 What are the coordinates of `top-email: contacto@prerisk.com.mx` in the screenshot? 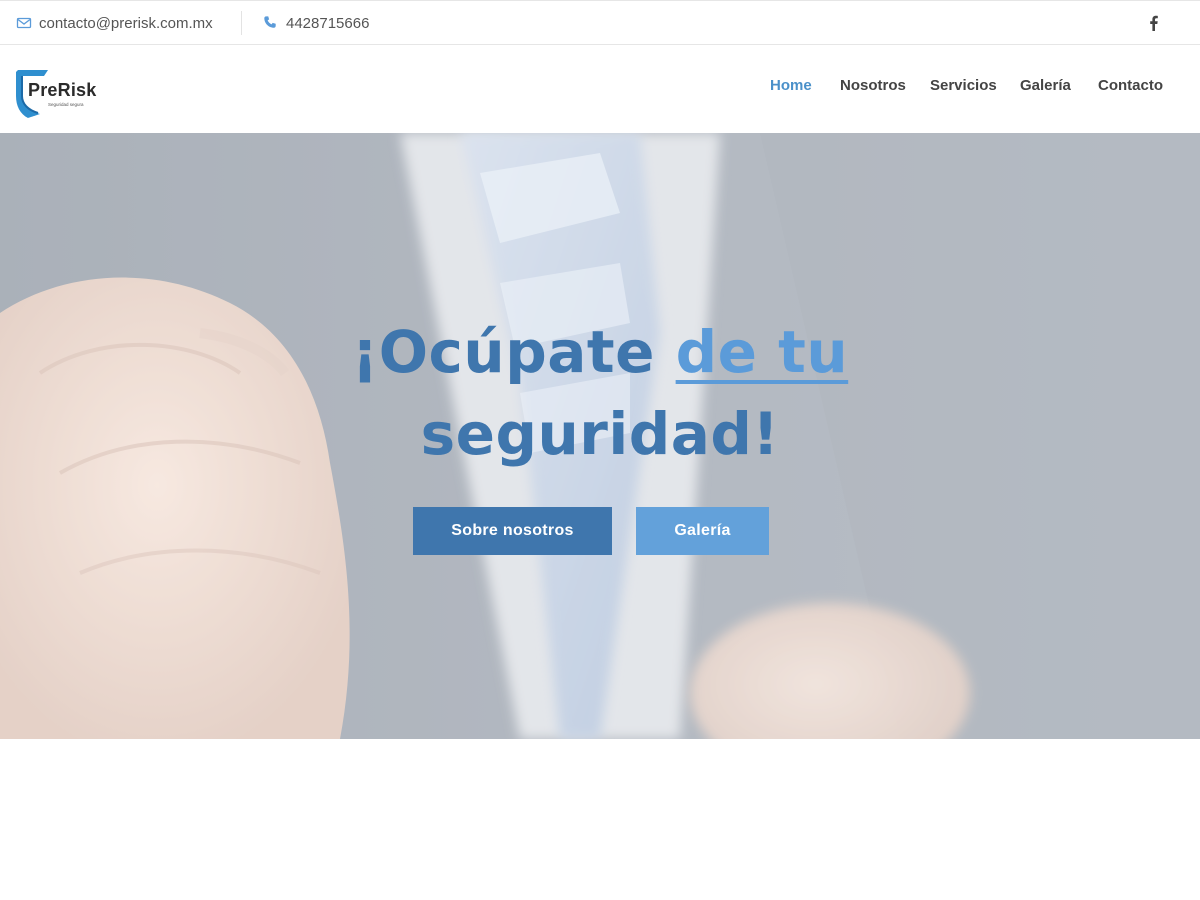 It's located at (114, 23).